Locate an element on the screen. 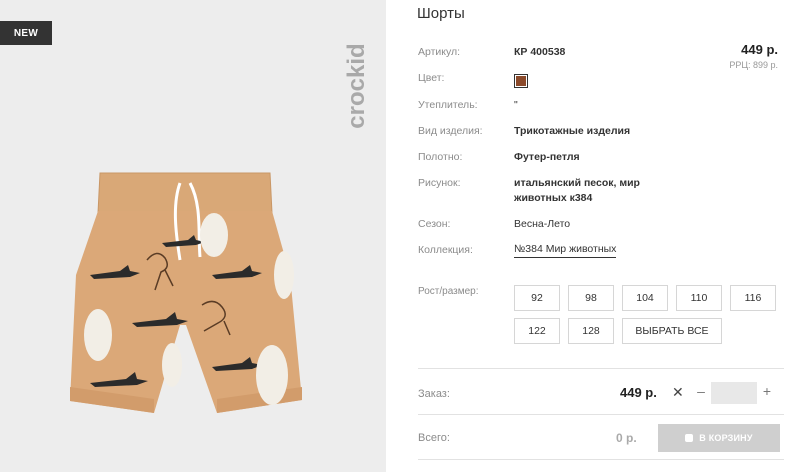 This screenshot has height=472, width=800. product-title: Шорты is located at coordinates (441, 13).